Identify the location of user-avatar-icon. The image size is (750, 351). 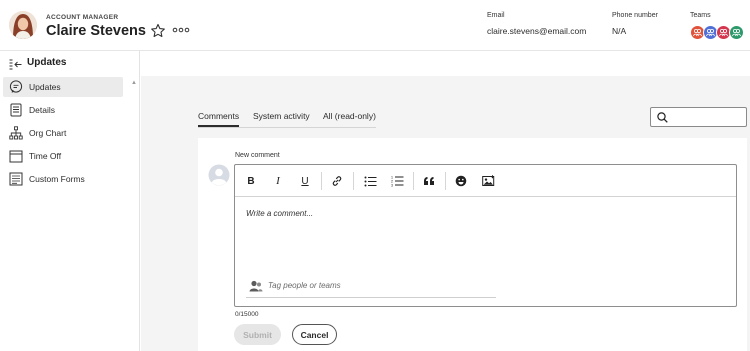
(219, 175).